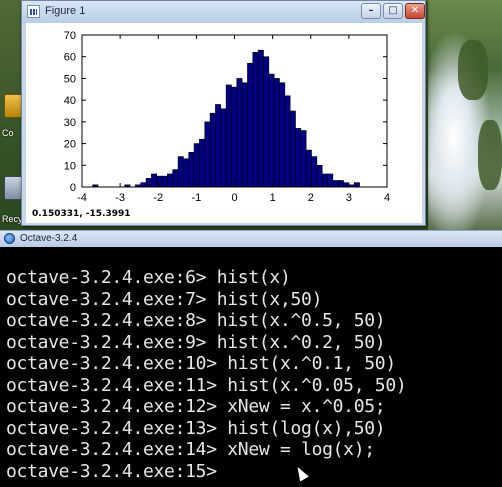 The height and width of the screenshot is (487, 502). I want to click on y-tick-label: 50, so click(70, 79).